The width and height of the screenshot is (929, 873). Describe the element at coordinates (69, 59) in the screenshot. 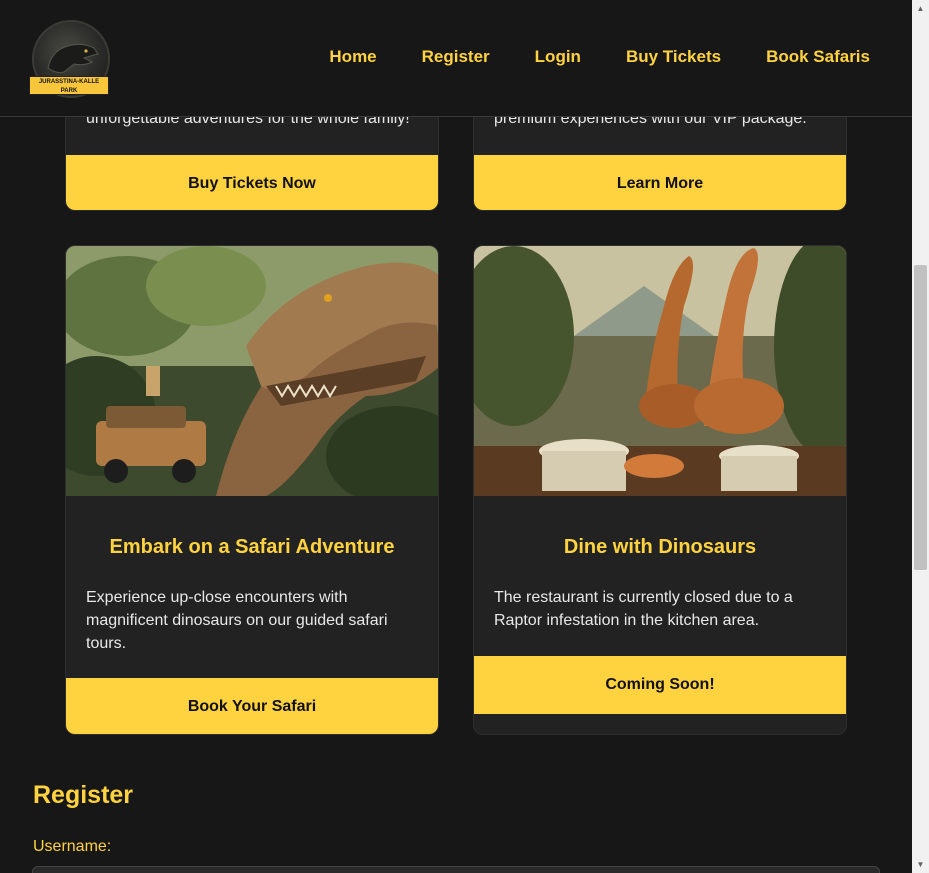

I see `park-logo: JURASSTINA-KALLE PARK` at that location.